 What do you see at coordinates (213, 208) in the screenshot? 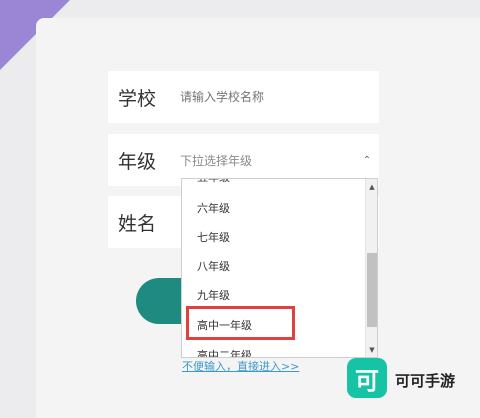
I see `dropdown-option: 六年级` at bounding box center [213, 208].